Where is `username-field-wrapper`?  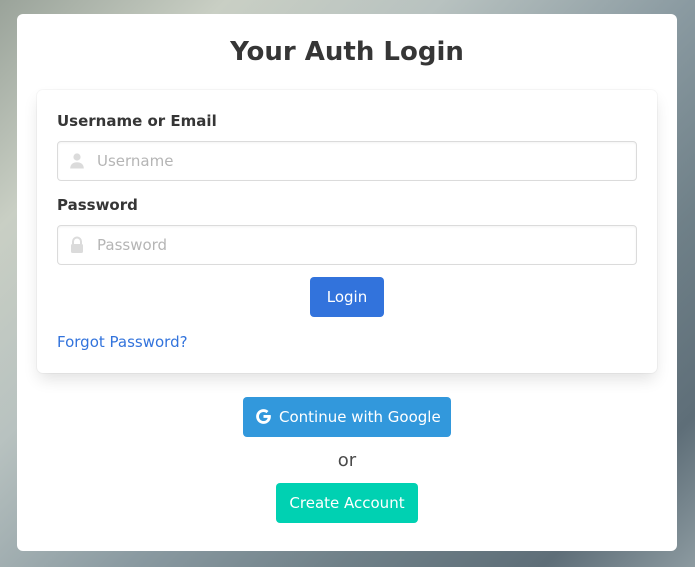 username-field-wrapper is located at coordinates (347, 161).